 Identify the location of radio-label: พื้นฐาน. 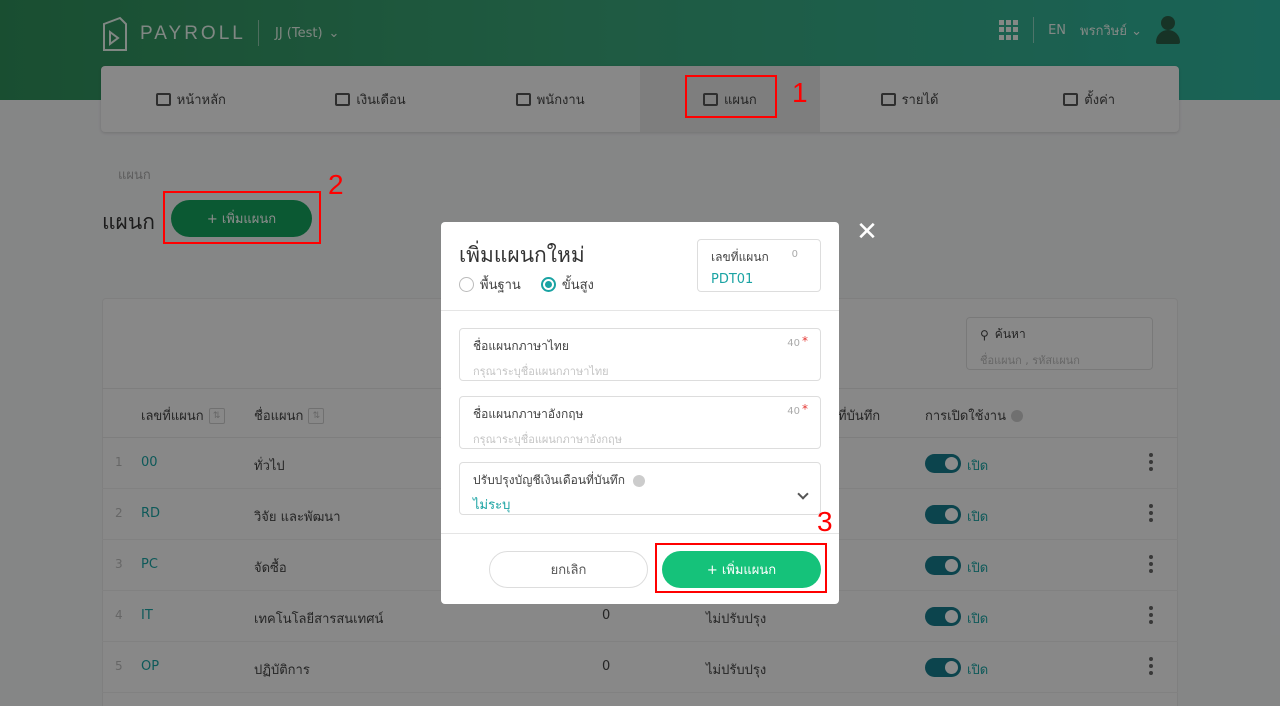
(500, 285).